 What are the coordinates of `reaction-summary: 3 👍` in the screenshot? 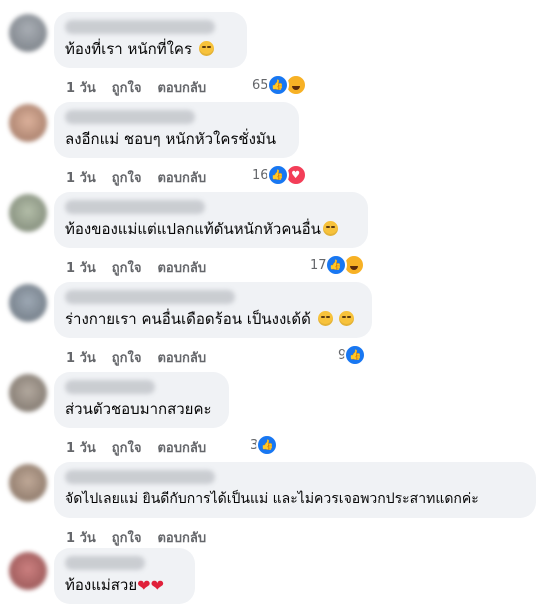 It's located at (264, 445).